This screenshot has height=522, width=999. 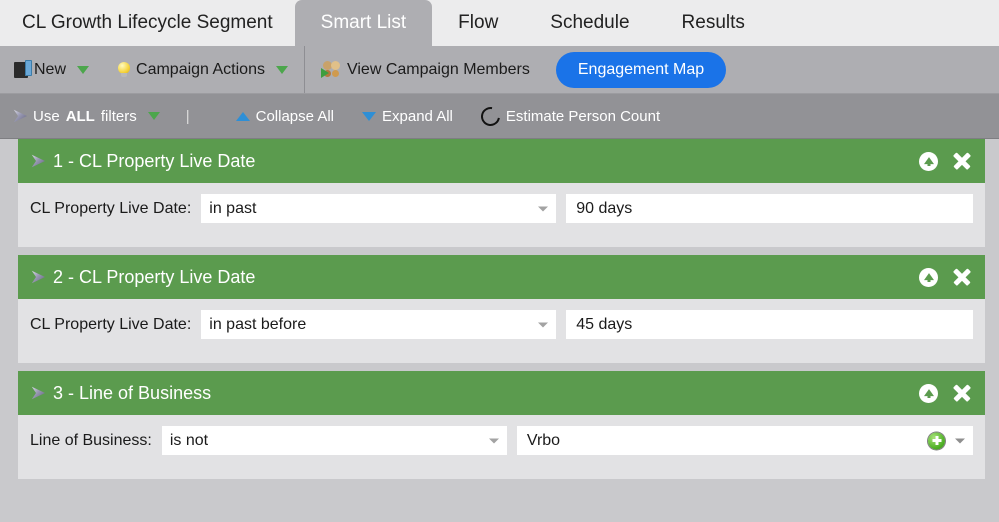 I want to click on tab-label: Schedule, so click(x=590, y=22).